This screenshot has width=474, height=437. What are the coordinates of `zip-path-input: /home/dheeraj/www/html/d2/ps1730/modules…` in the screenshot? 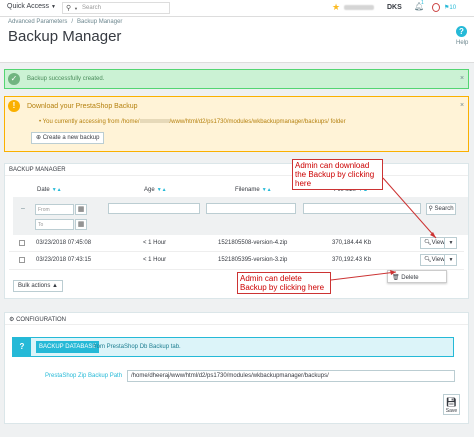 It's located at (291, 376).